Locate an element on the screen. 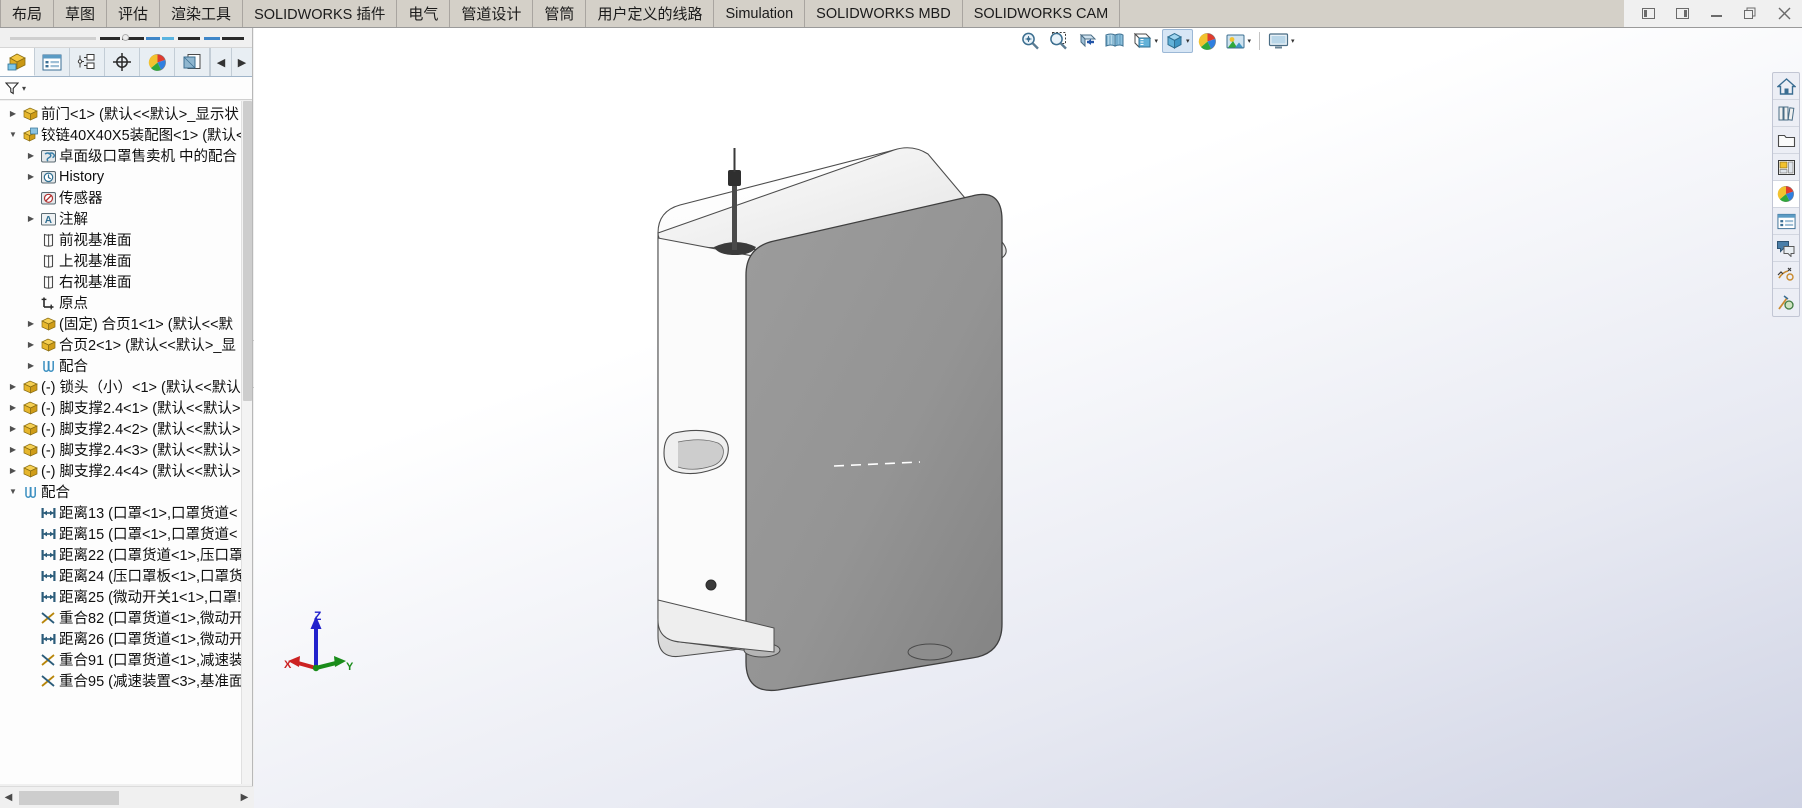 The image size is (1802, 808). tree-row: 距离15 (口罩<1>,口罩货道< is located at coordinates (126, 533).